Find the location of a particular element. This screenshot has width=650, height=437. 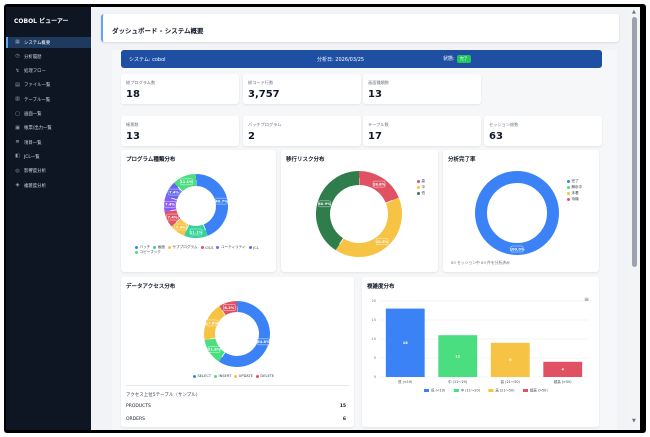

sidebar-item: ▣ 帳票/出力一覧 is located at coordinates (48, 128).